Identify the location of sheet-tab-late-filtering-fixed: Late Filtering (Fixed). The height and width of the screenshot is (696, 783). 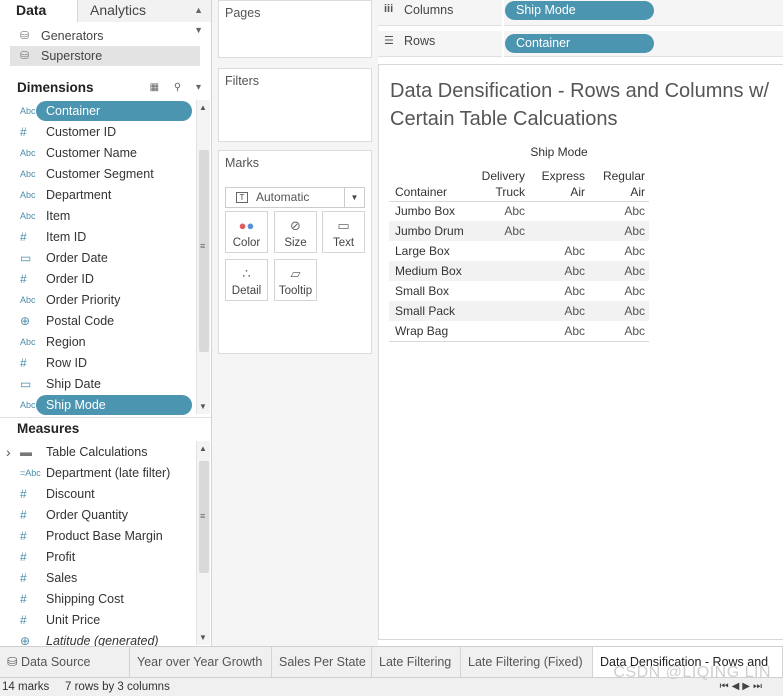
(527, 662).